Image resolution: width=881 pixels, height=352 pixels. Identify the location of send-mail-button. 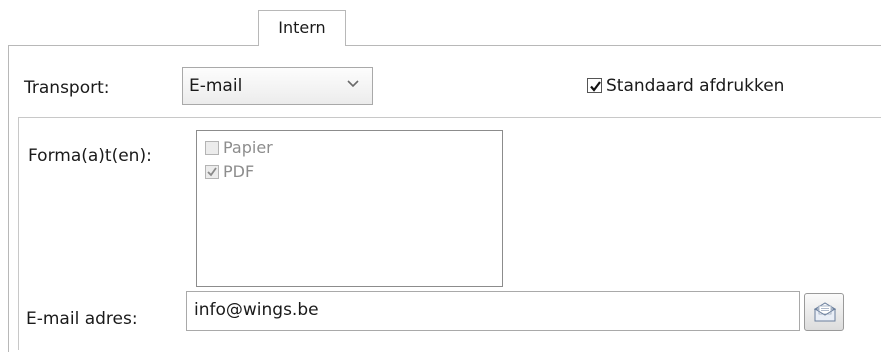
(824, 312).